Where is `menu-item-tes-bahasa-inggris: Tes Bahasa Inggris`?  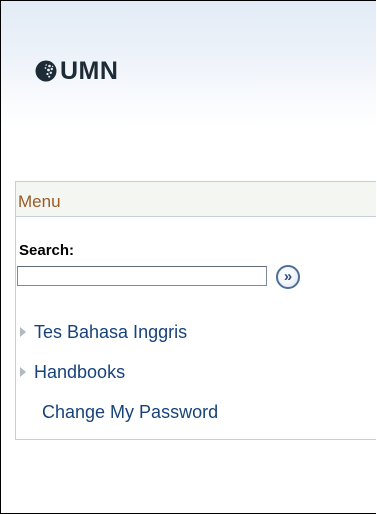 menu-item-tes-bahasa-inggris: Tes Bahasa Inggris is located at coordinates (101, 332).